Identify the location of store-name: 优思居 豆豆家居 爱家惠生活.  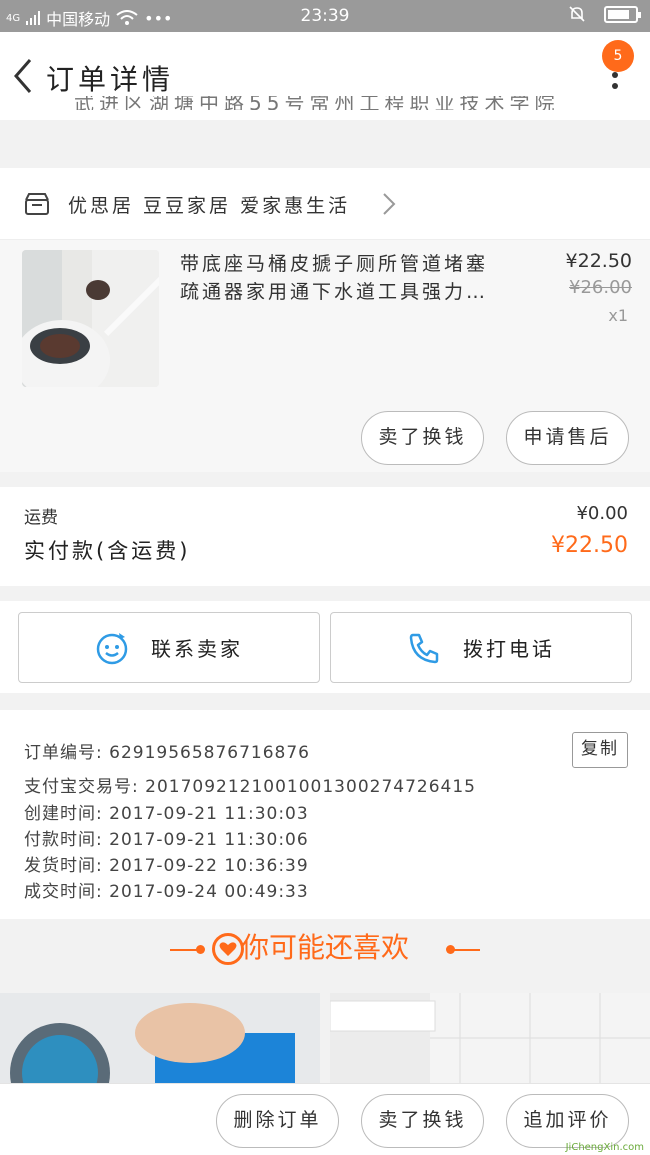
(209, 206).